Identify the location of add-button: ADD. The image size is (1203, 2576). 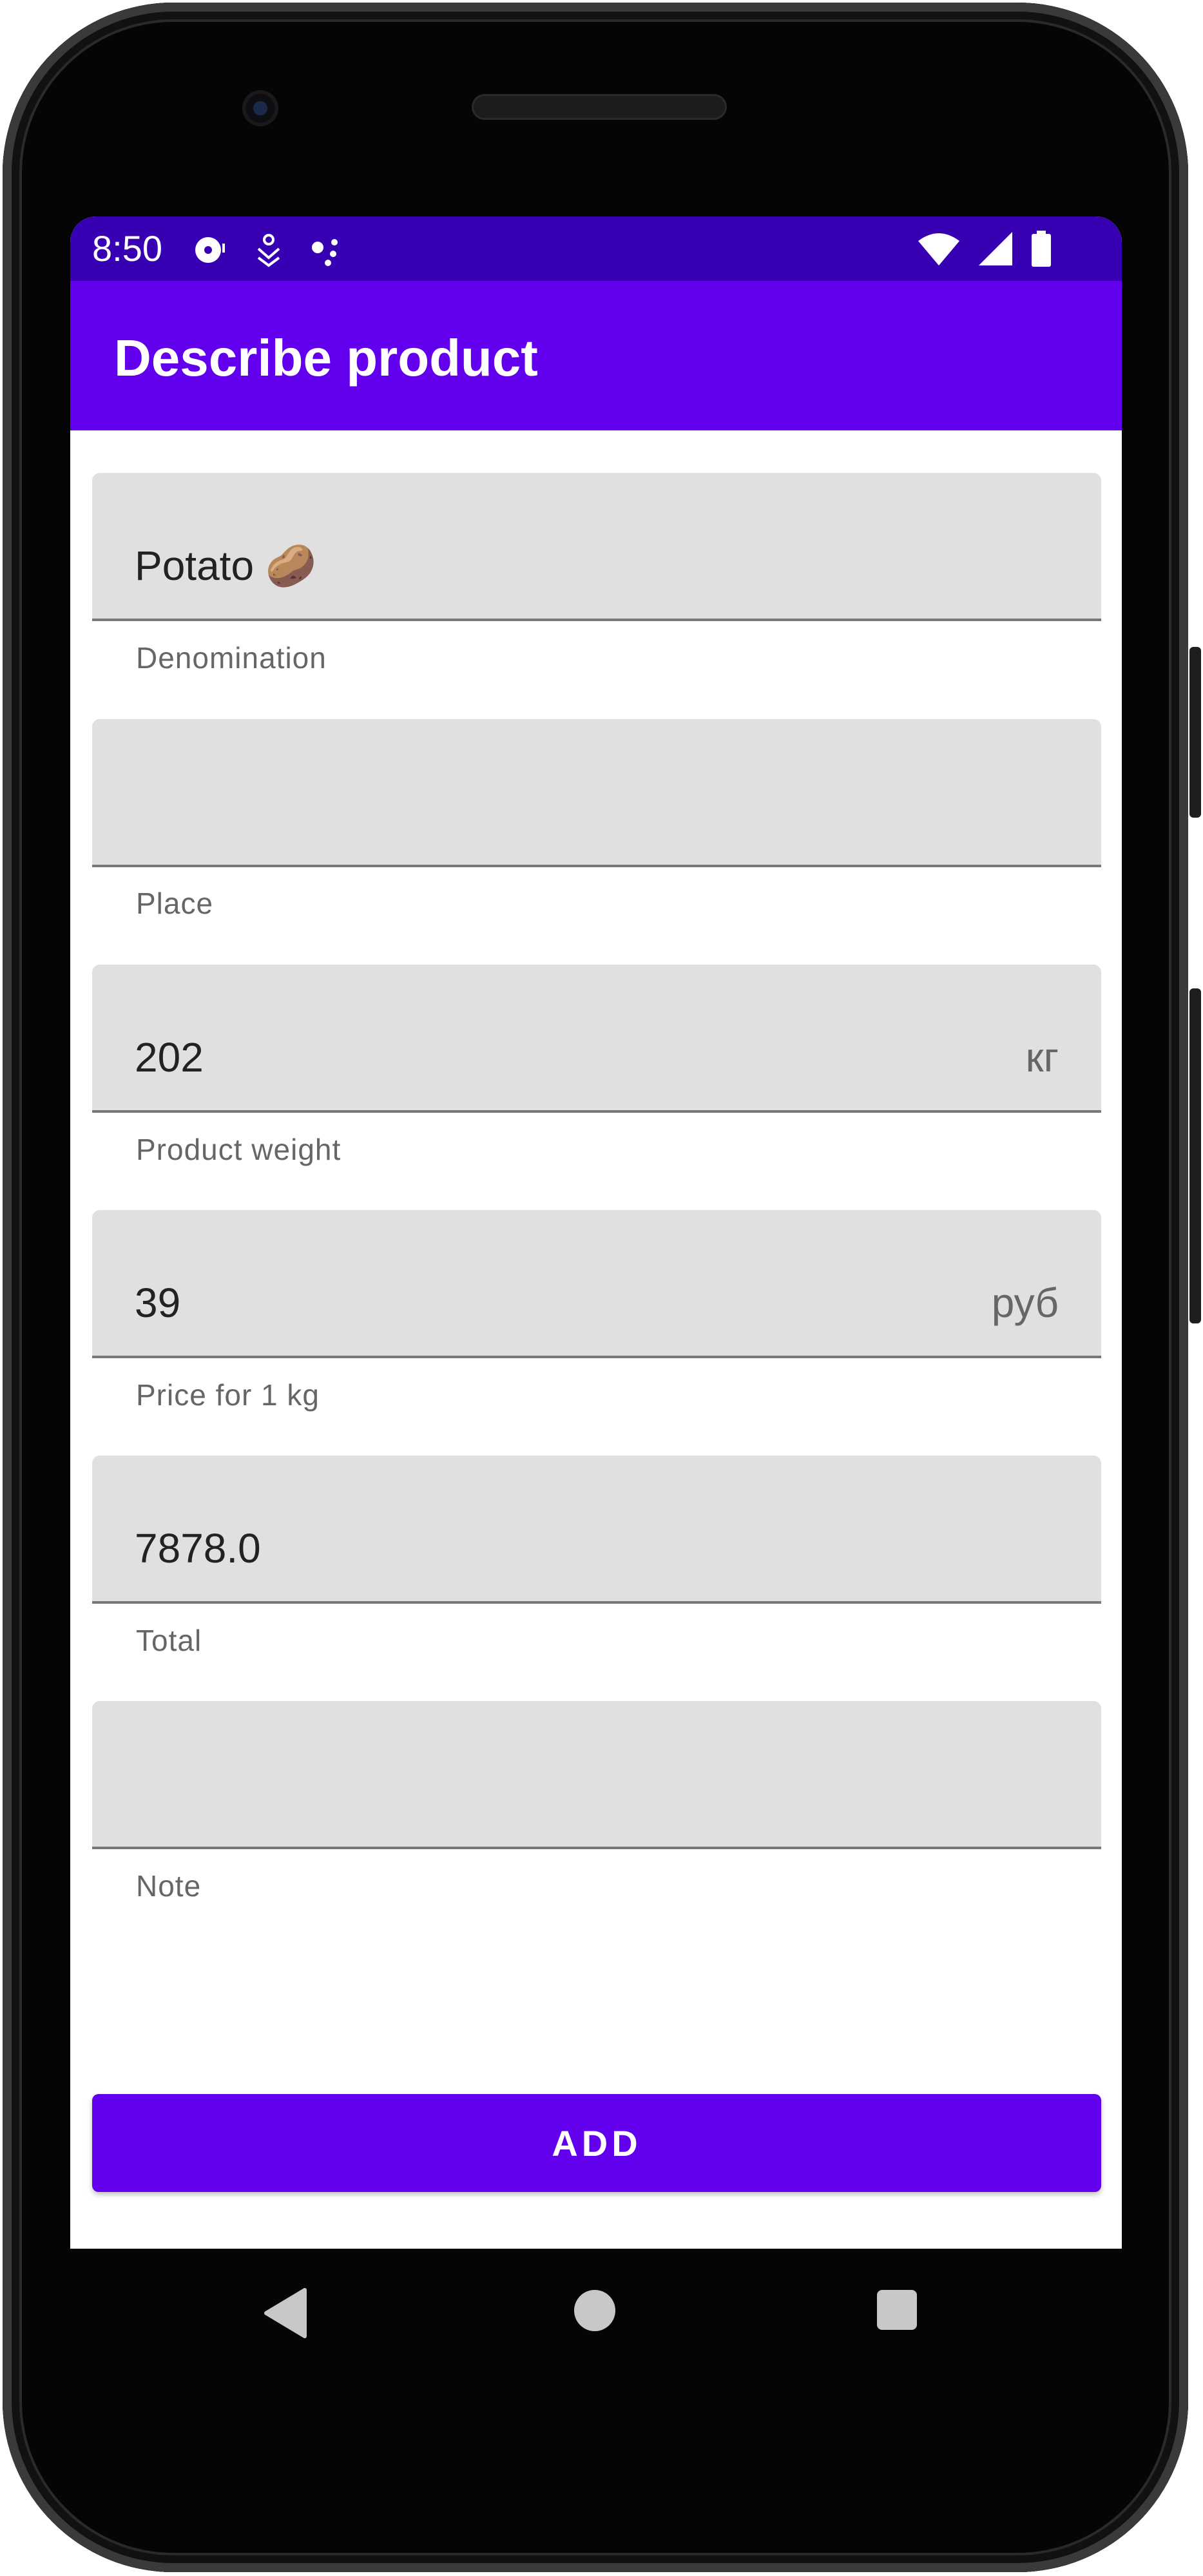
(596, 2143).